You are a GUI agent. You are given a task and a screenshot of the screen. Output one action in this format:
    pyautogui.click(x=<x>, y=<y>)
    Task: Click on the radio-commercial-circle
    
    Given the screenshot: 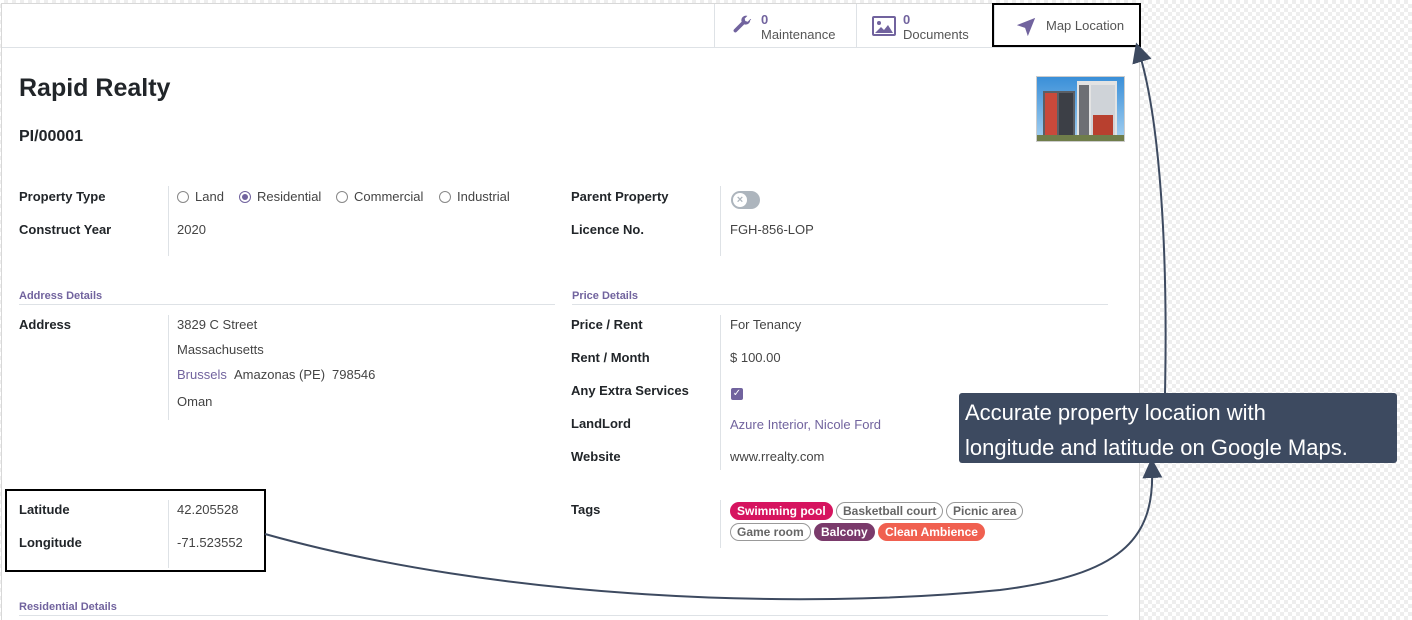 What is the action you would take?
    pyautogui.click(x=342, y=196)
    